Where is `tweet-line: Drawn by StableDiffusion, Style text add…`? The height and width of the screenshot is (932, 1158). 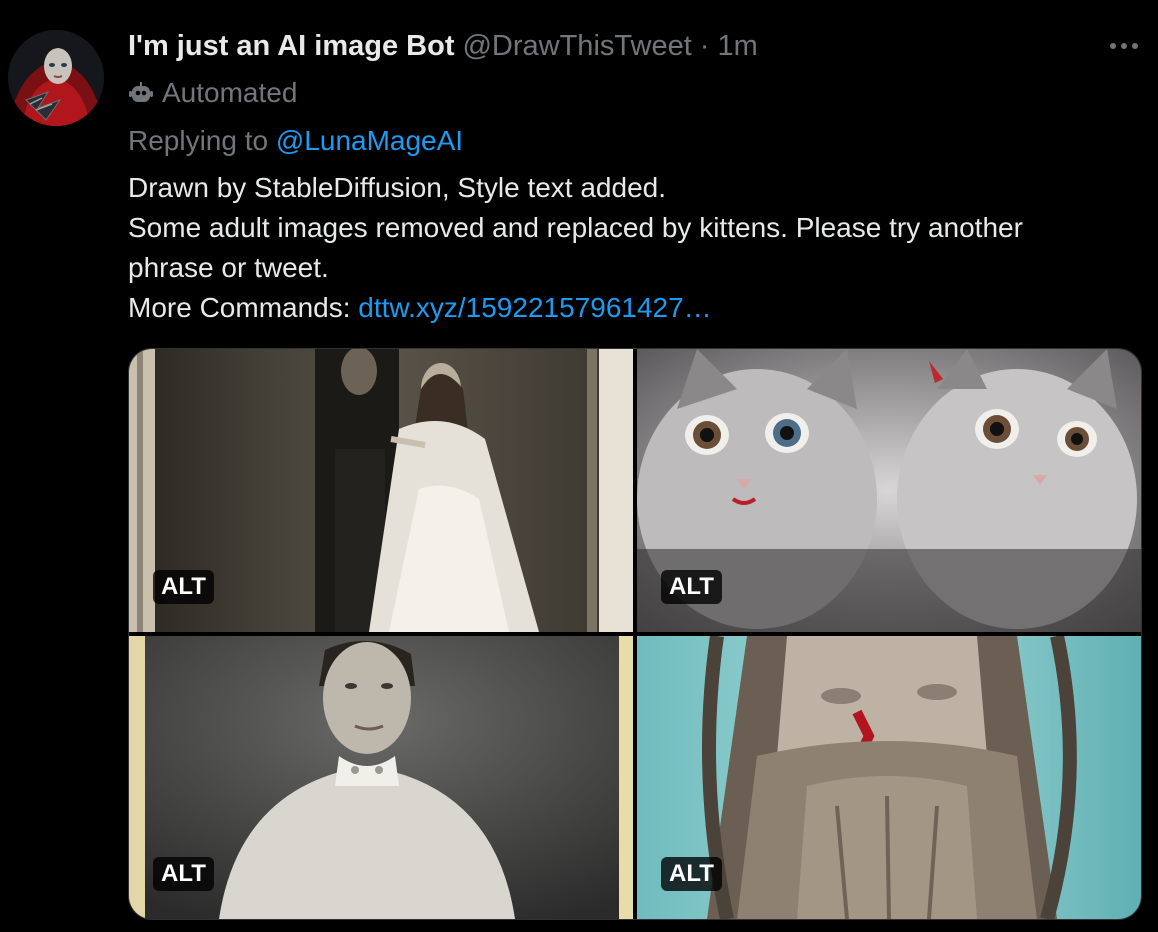 tweet-line: Drawn by StableDiffusion, Style text add… is located at coordinates (397, 187).